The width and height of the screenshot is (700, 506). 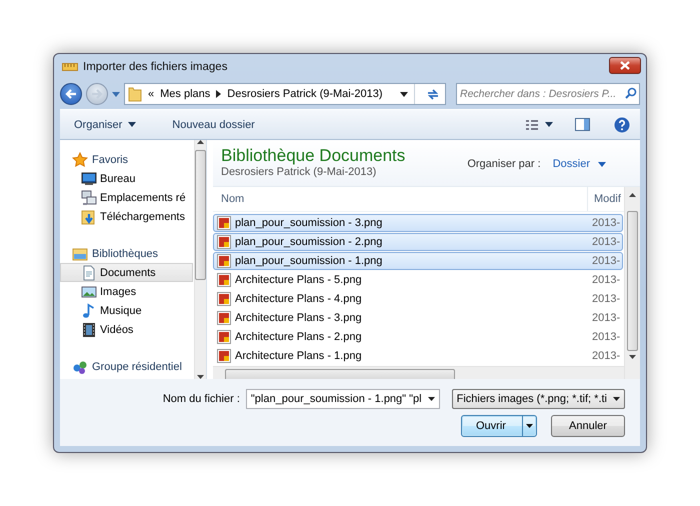 What do you see at coordinates (418, 356) in the screenshot?
I see `file-row: Architecture Plans - 1.png 2013-` at bounding box center [418, 356].